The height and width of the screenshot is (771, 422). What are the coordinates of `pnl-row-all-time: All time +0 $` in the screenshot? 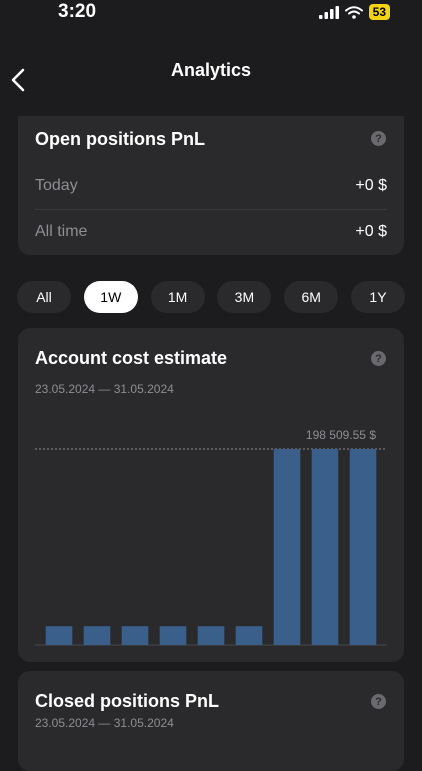 It's located at (211, 232).